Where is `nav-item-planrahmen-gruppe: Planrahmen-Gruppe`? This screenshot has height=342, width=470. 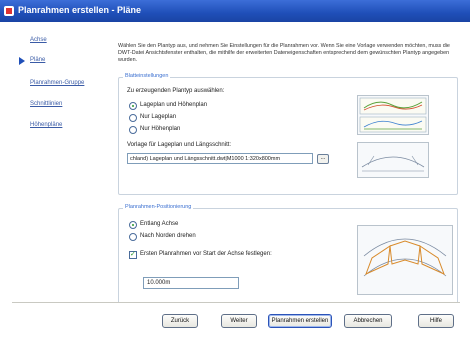
nav-item-planrahmen-gruppe: Planrahmen-Gruppe is located at coordinates (57, 83).